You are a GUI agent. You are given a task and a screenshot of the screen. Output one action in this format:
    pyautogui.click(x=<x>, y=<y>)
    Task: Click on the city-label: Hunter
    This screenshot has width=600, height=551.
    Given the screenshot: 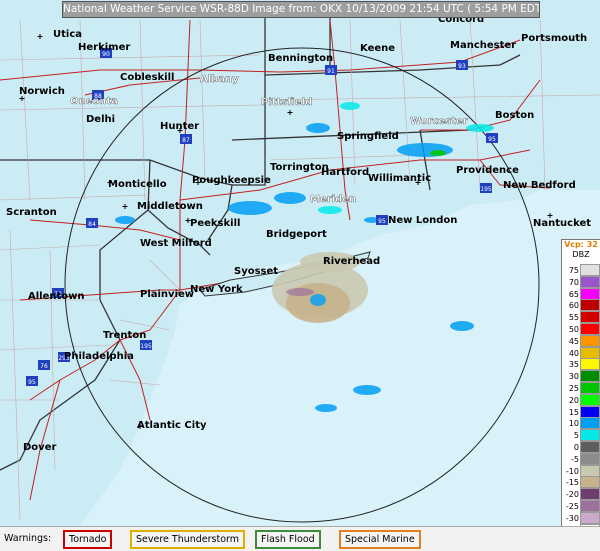 What is the action you would take?
    pyautogui.click(x=179, y=126)
    